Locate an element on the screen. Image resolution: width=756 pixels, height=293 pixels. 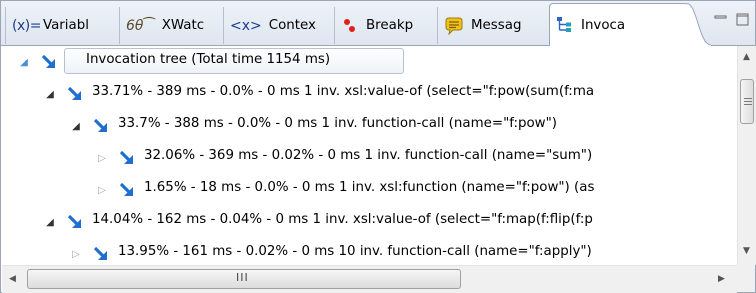
tab-context: <x> Contex is located at coordinates (273, 25).